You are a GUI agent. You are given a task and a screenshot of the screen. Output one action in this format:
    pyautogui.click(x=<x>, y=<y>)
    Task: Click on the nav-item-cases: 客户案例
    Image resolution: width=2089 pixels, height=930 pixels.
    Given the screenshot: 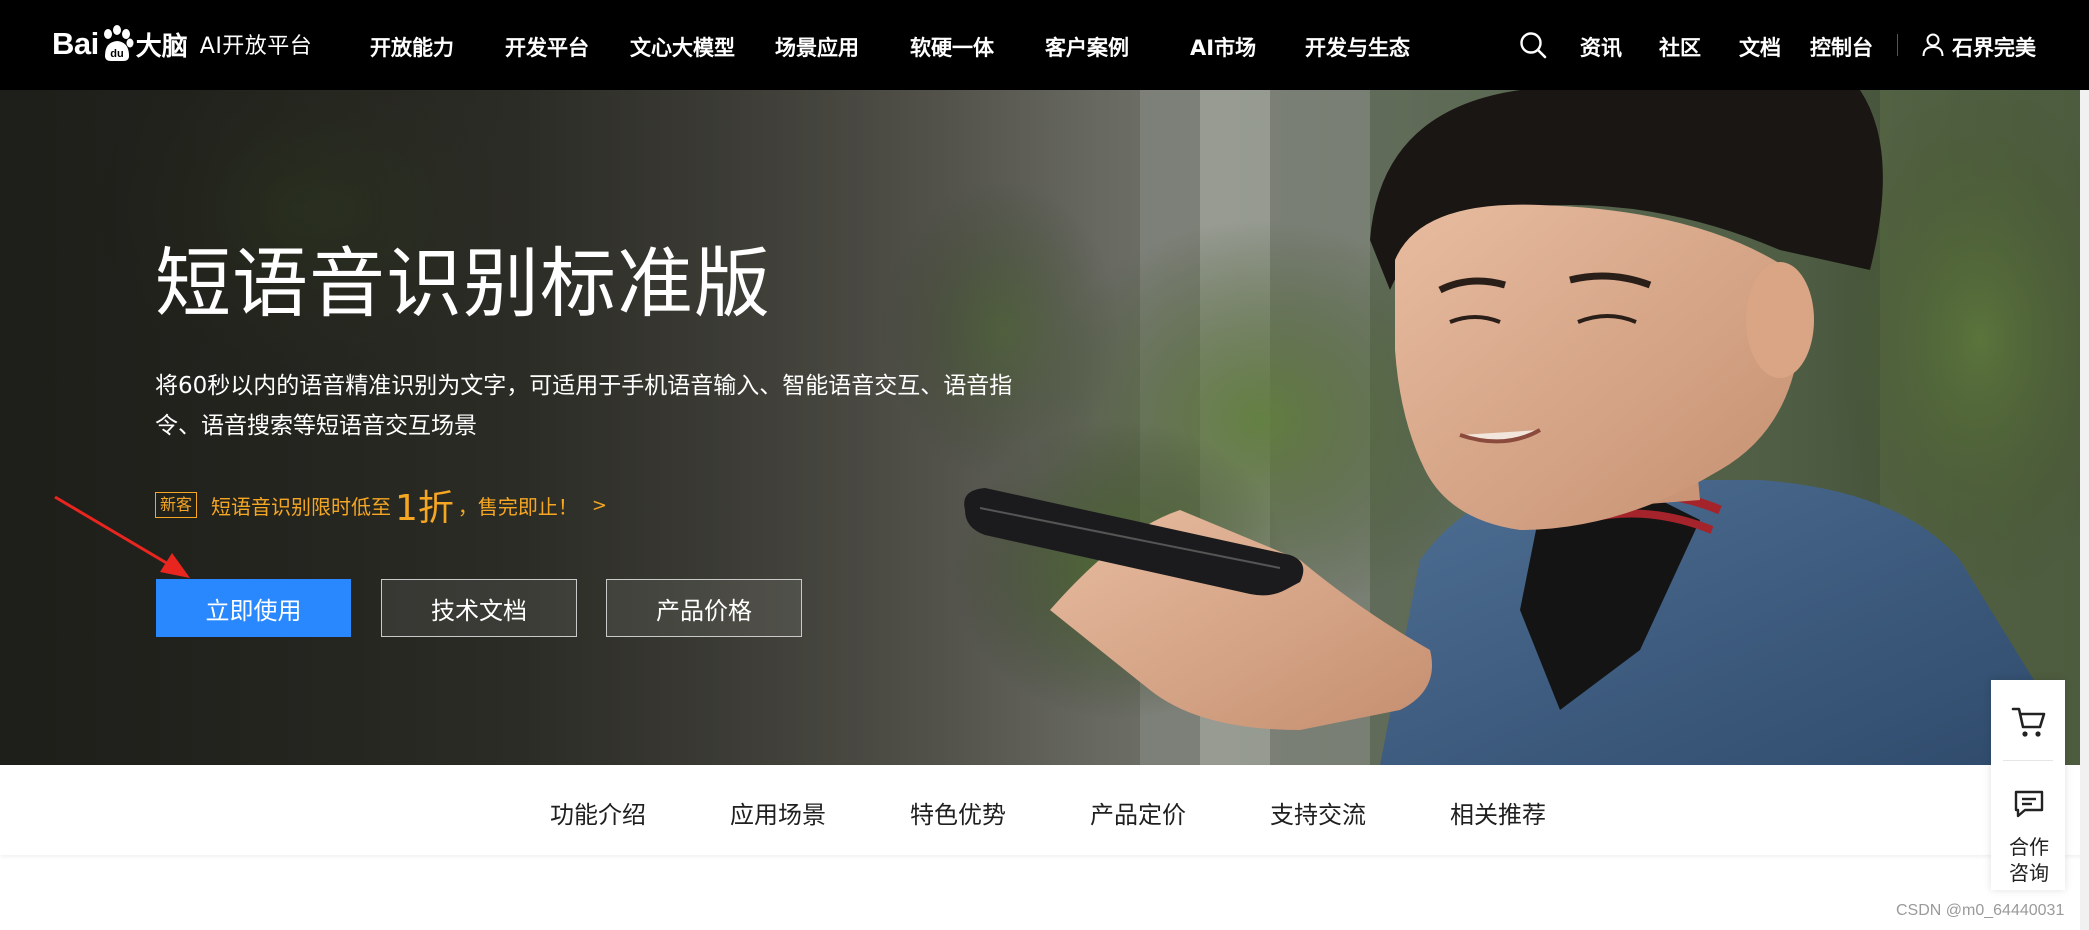 What is the action you would take?
    pyautogui.click(x=1087, y=47)
    